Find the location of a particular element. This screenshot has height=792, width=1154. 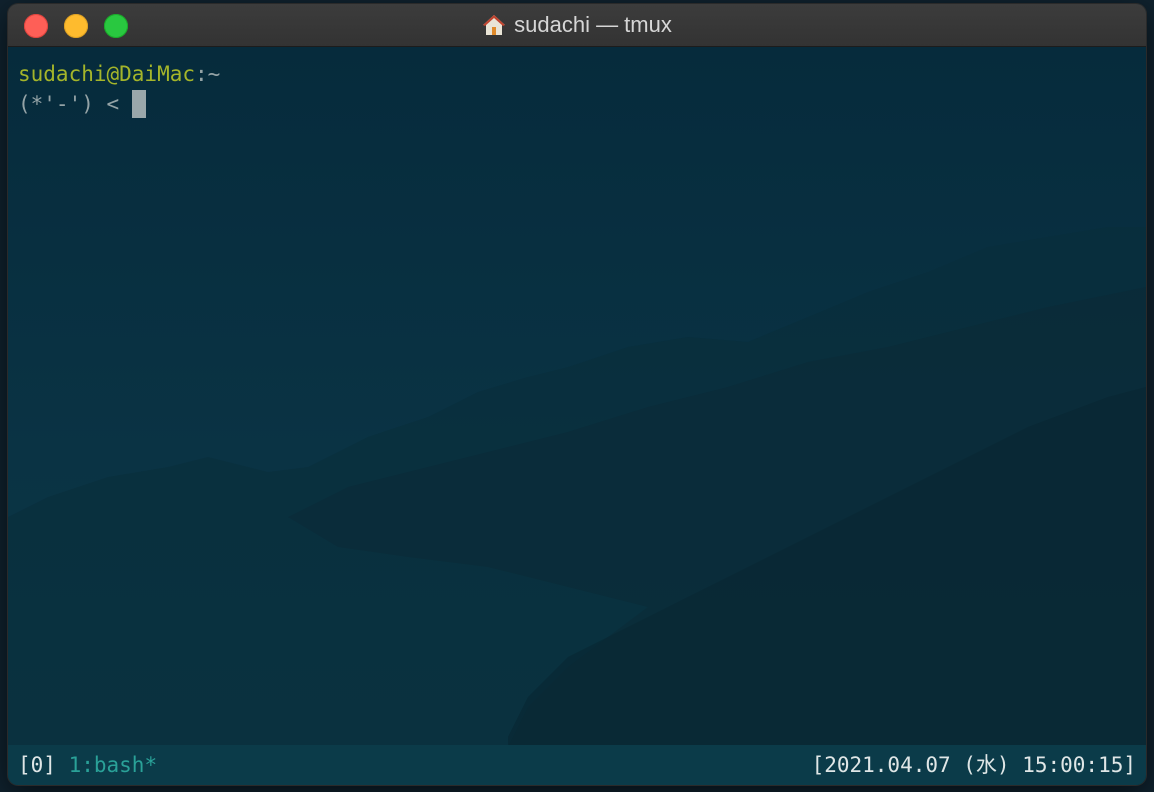

tmux-datetime: [2021.04.07 (水) 15:00:15] is located at coordinates (973, 765).